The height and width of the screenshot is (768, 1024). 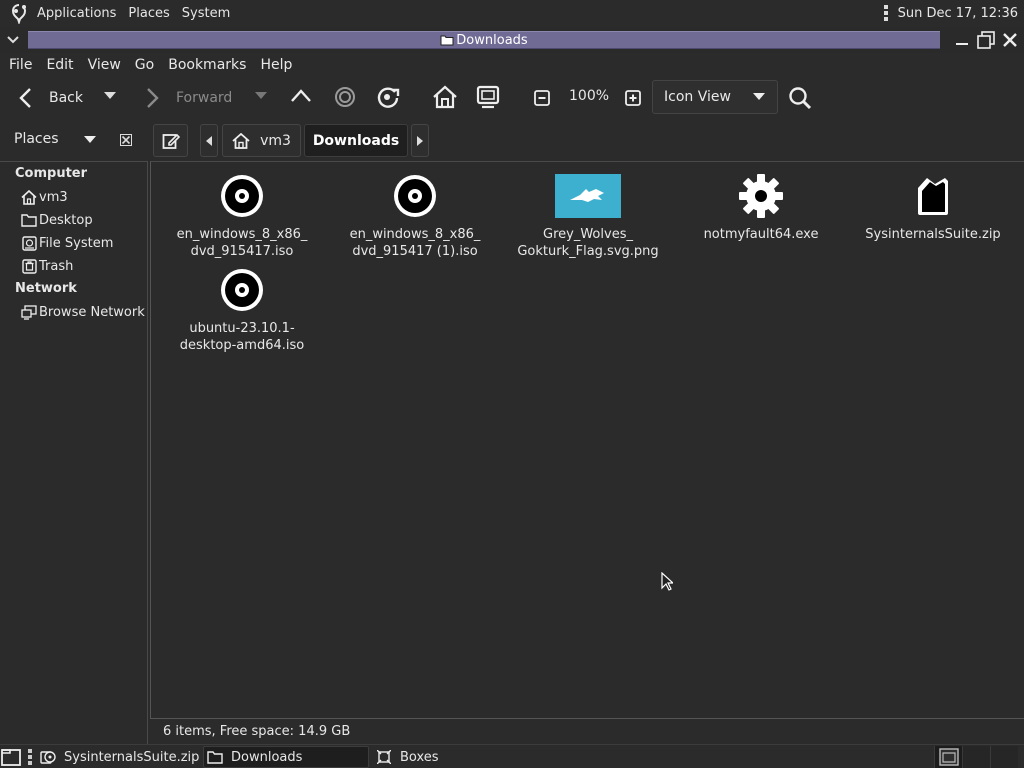 I want to click on menubar: File Edit View Go Bookmarks Help, so click(x=512, y=65).